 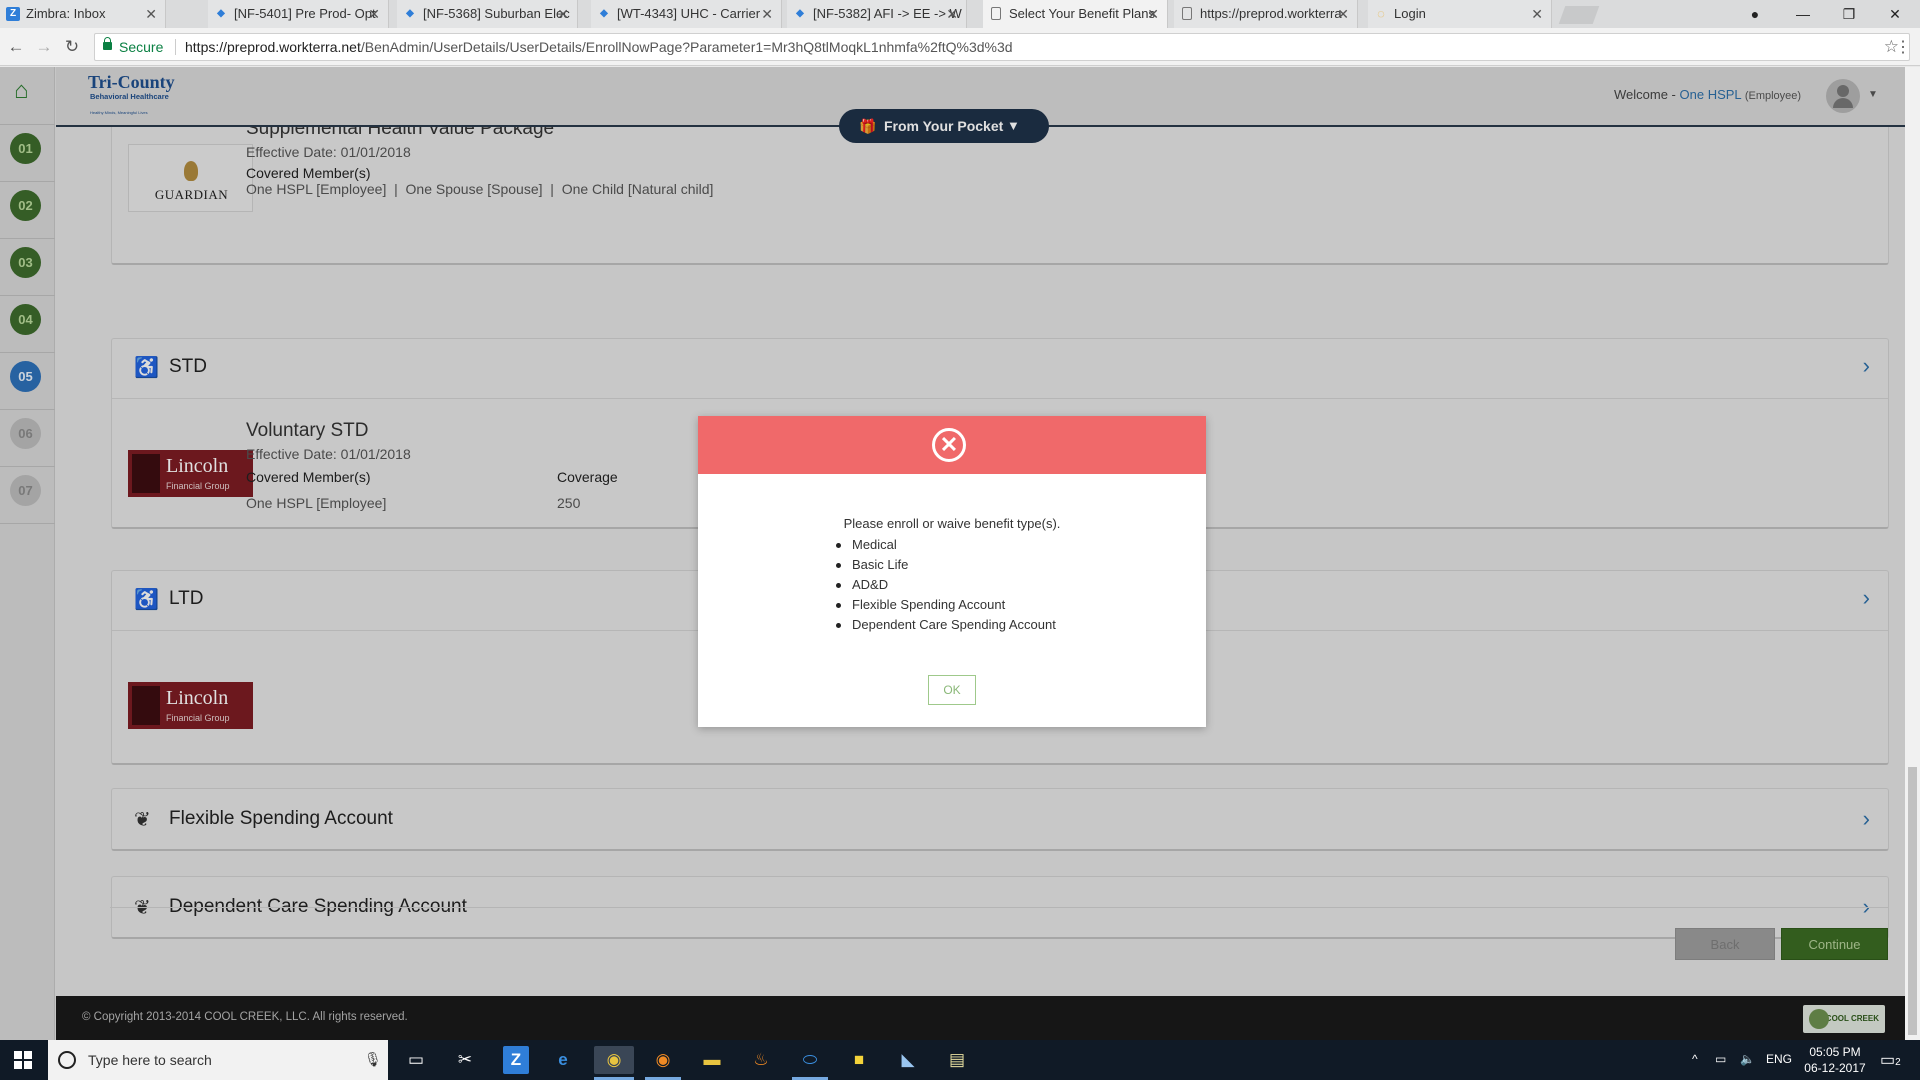 I want to click on tab-title: Login, so click(x=1410, y=13).